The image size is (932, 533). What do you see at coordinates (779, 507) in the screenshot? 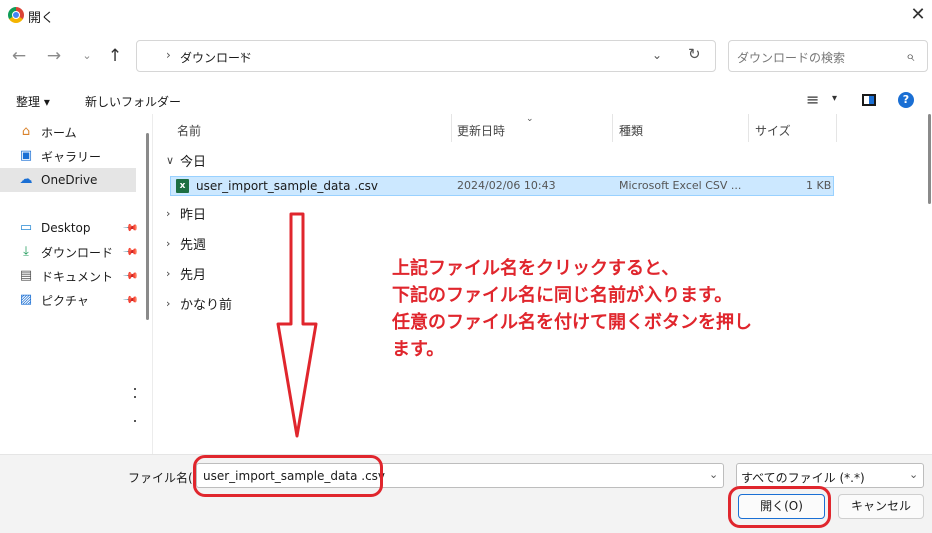
I see `annotation-highlight-open` at bounding box center [779, 507].